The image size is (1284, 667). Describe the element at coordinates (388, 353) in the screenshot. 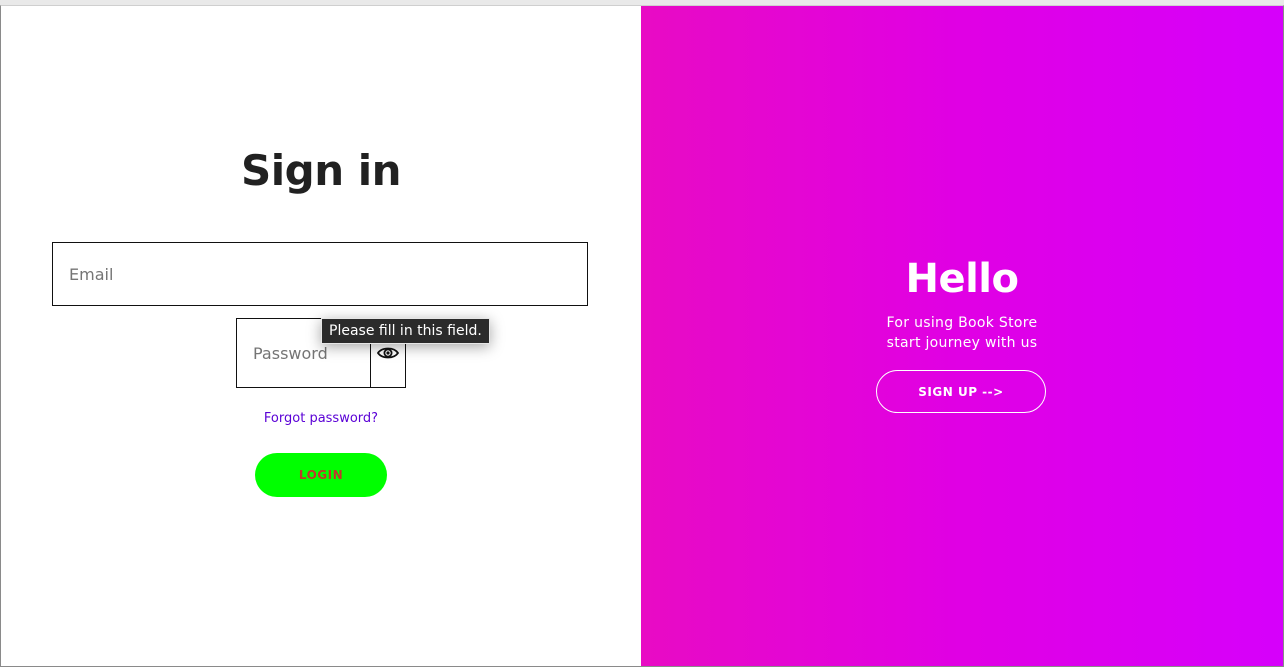

I see `eye-icon` at that location.